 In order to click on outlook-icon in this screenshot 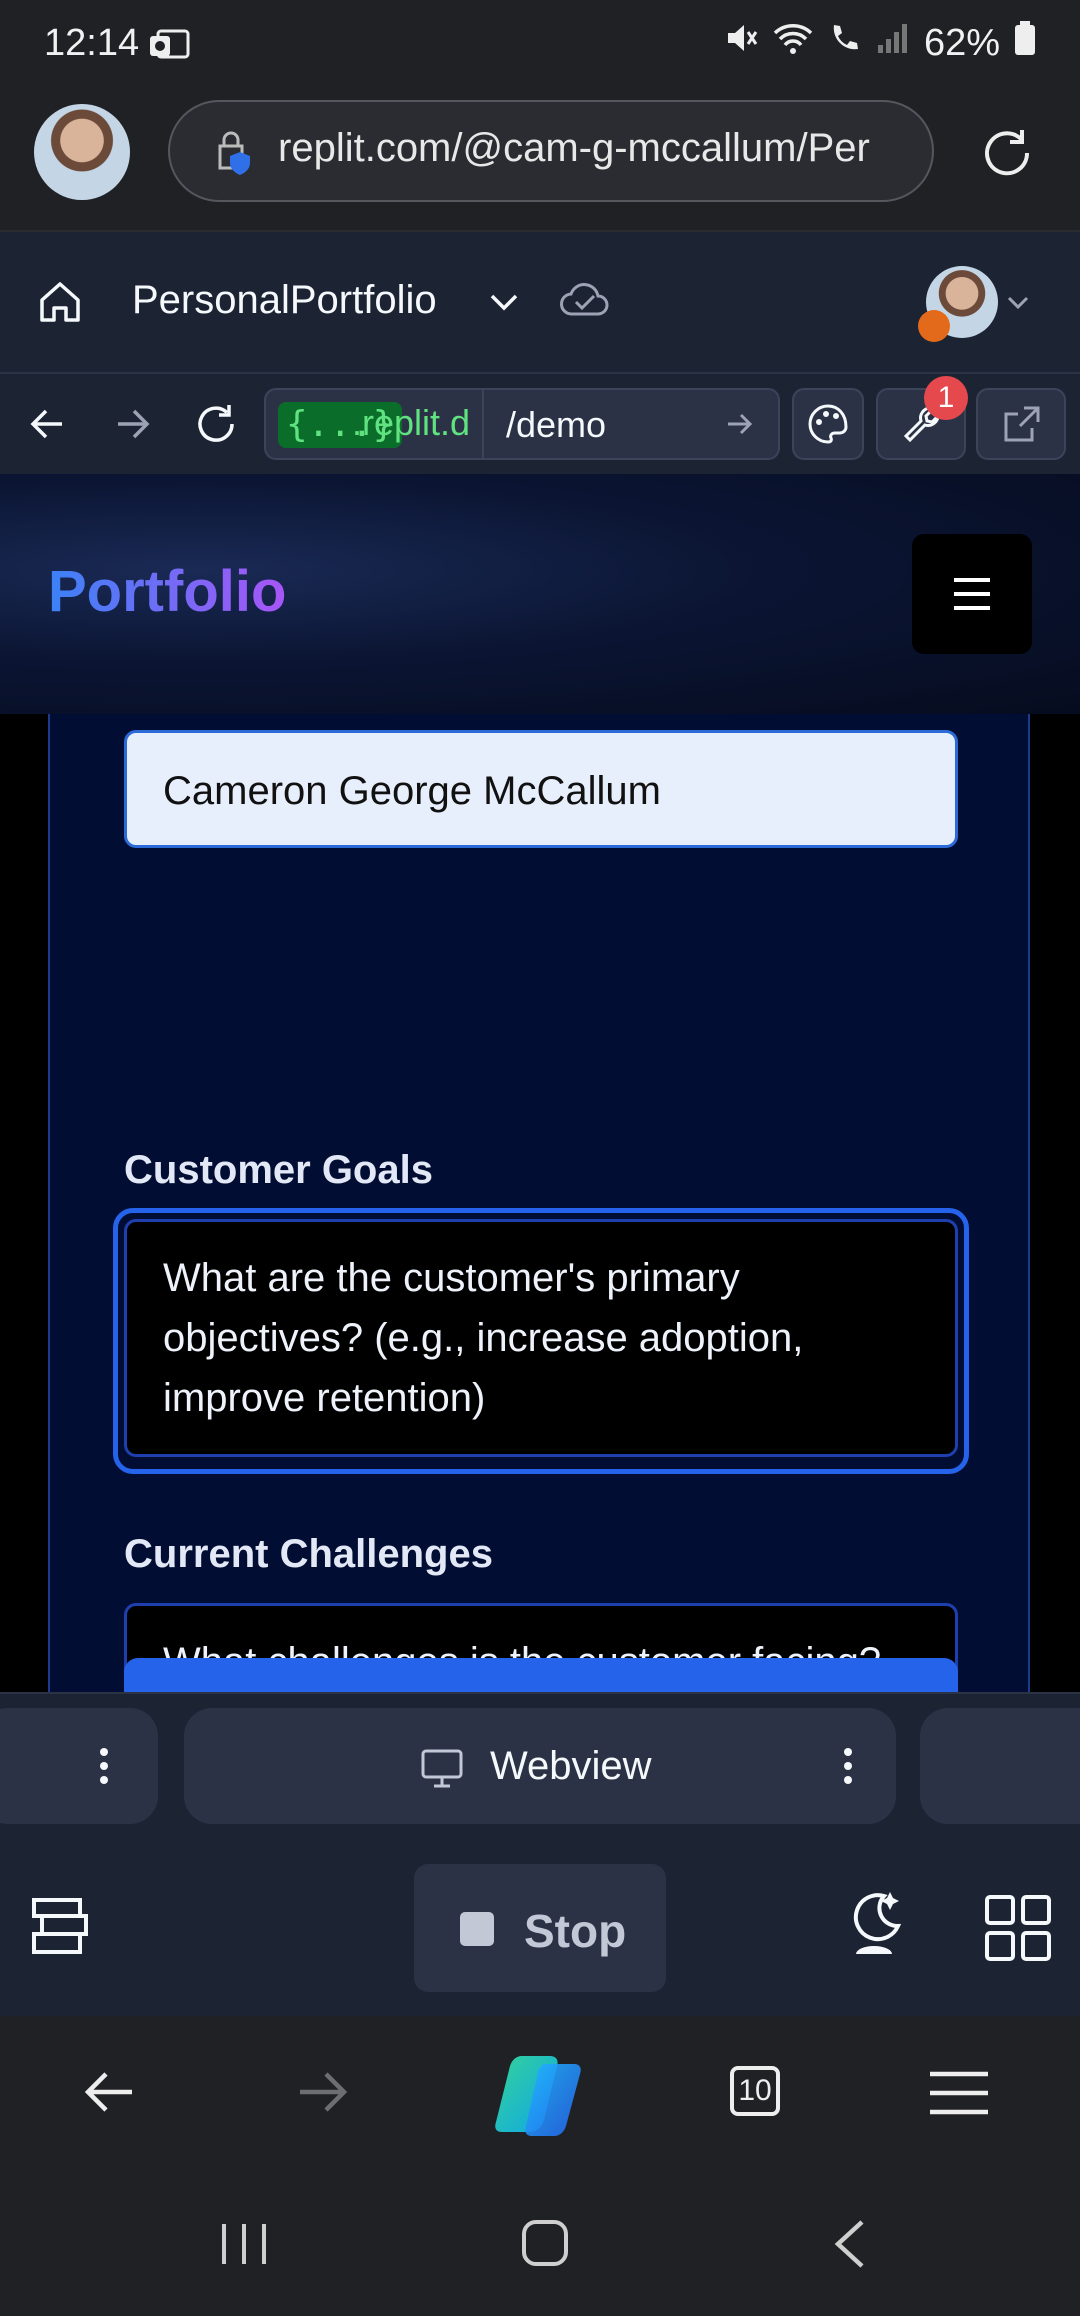, I will do `click(169, 47)`.